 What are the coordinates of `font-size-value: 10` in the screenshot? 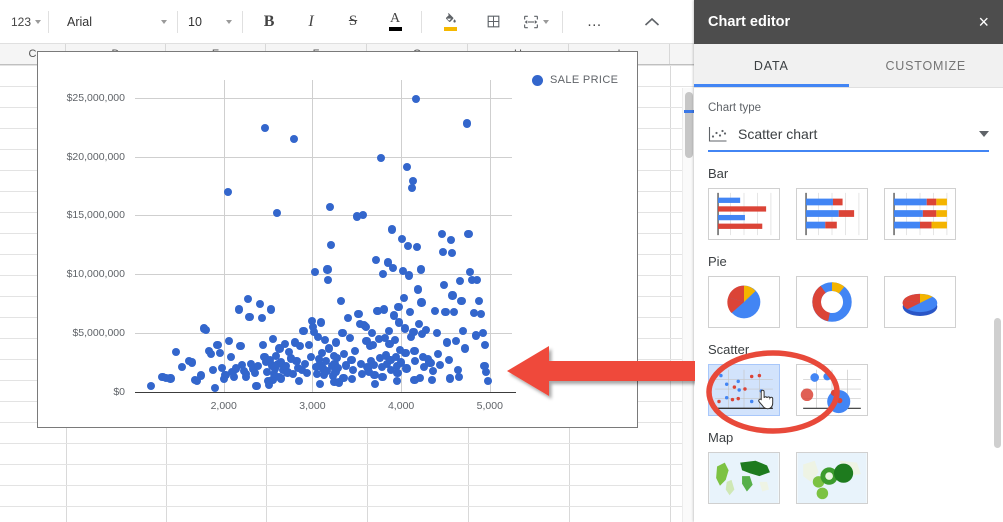 It's located at (195, 21).